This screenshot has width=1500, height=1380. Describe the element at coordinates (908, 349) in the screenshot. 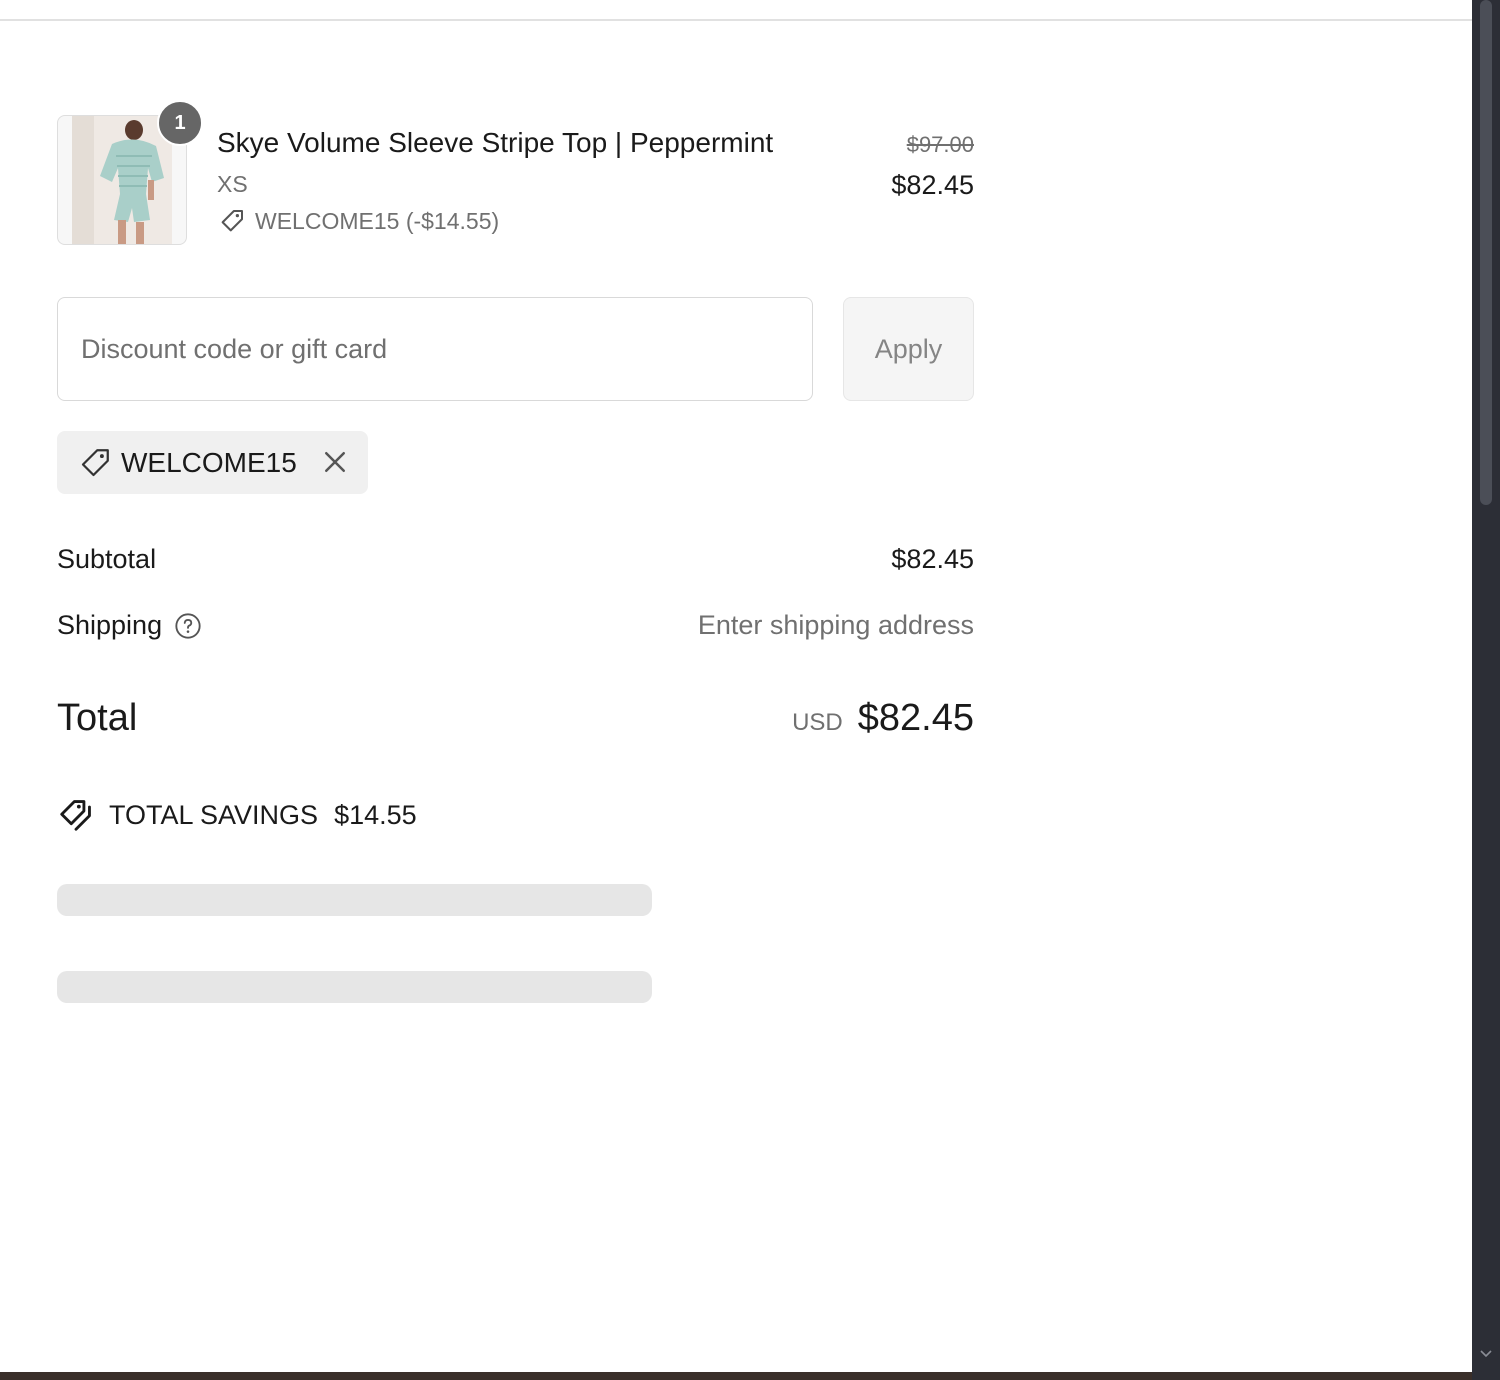

I see `apply-button: Apply` at that location.